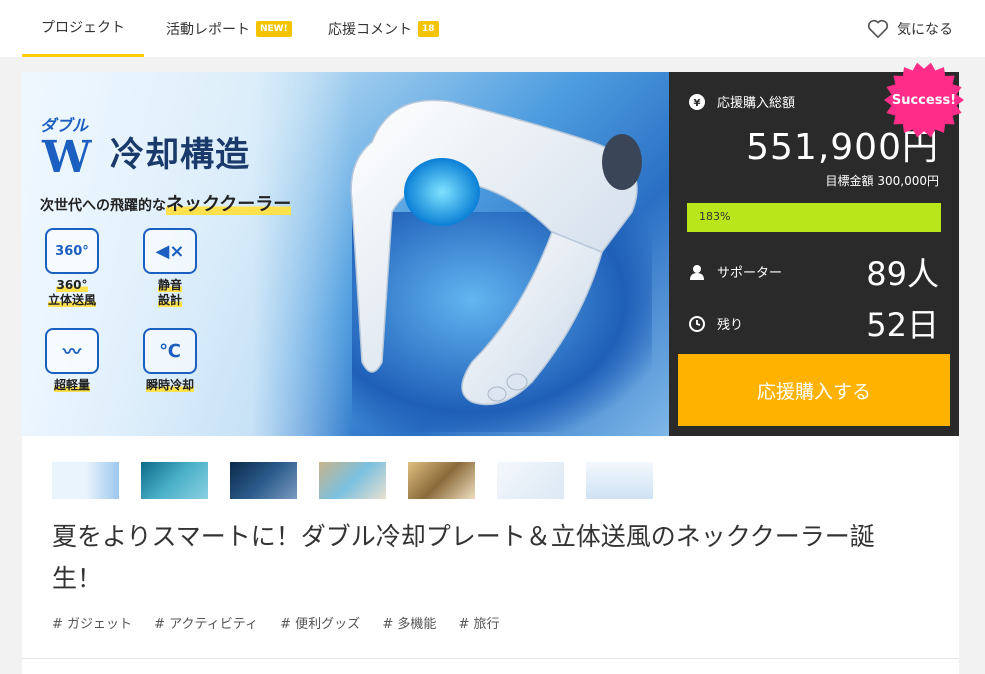  What do you see at coordinates (490, 658) in the screenshot?
I see `divider` at bounding box center [490, 658].